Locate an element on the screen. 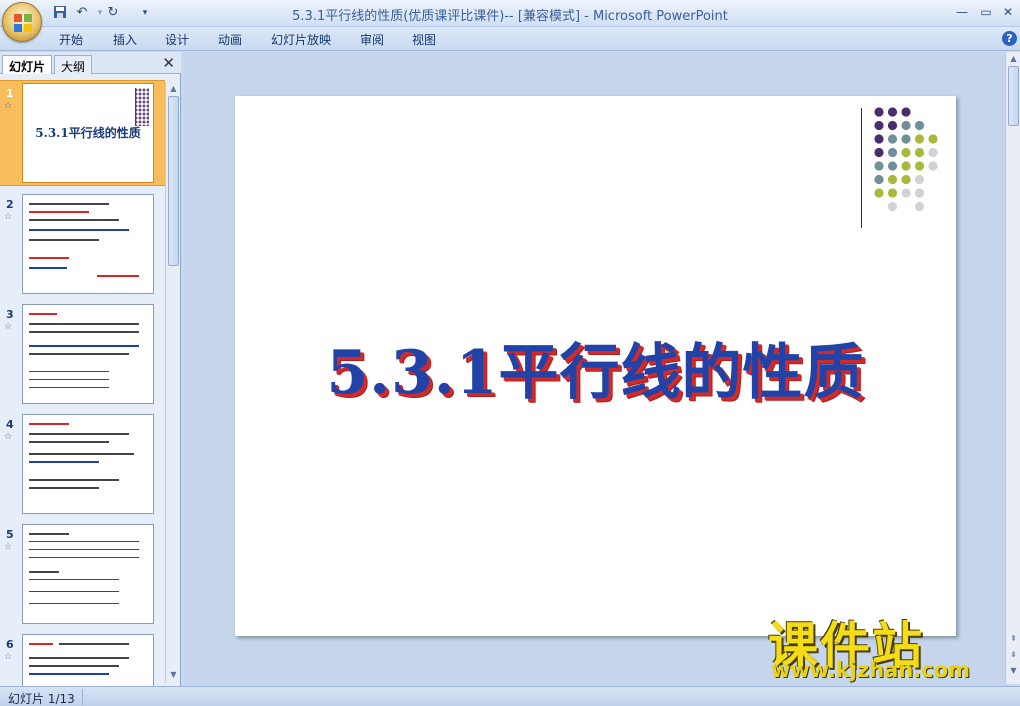  slide-thumbnail-1: 1 ☆ 5.3.1平行线的性质 is located at coordinates (82, 133).